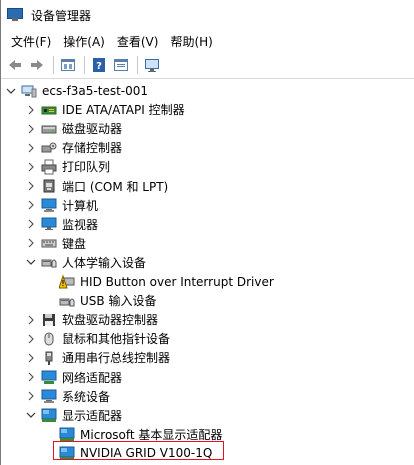 The height and width of the screenshot is (465, 414). I want to click on menu-view: 查看(V), so click(138, 41).